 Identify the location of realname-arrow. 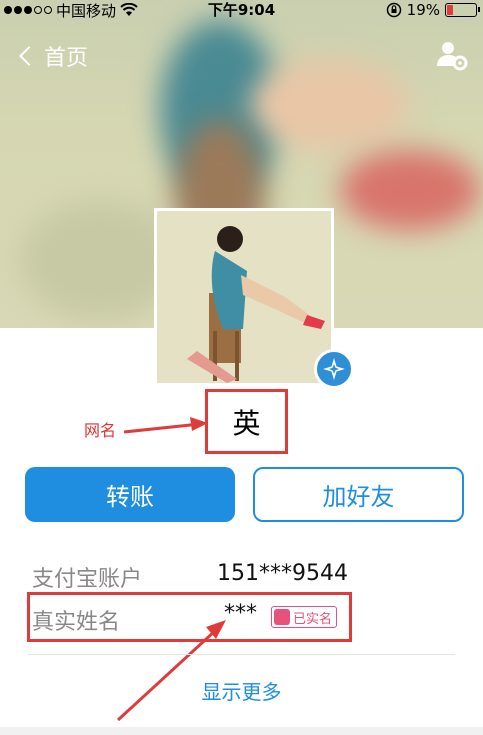
(167, 675).